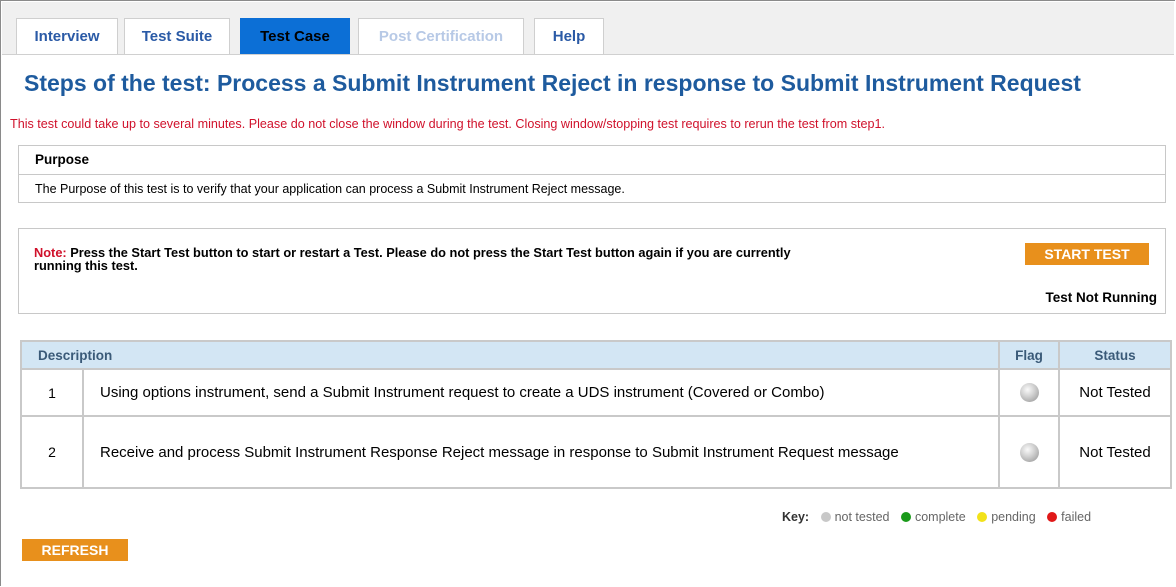 This screenshot has width=1176, height=587. Describe the element at coordinates (177, 36) in the screenshot. I see `tab-test-suite: Test Suite` at that location.